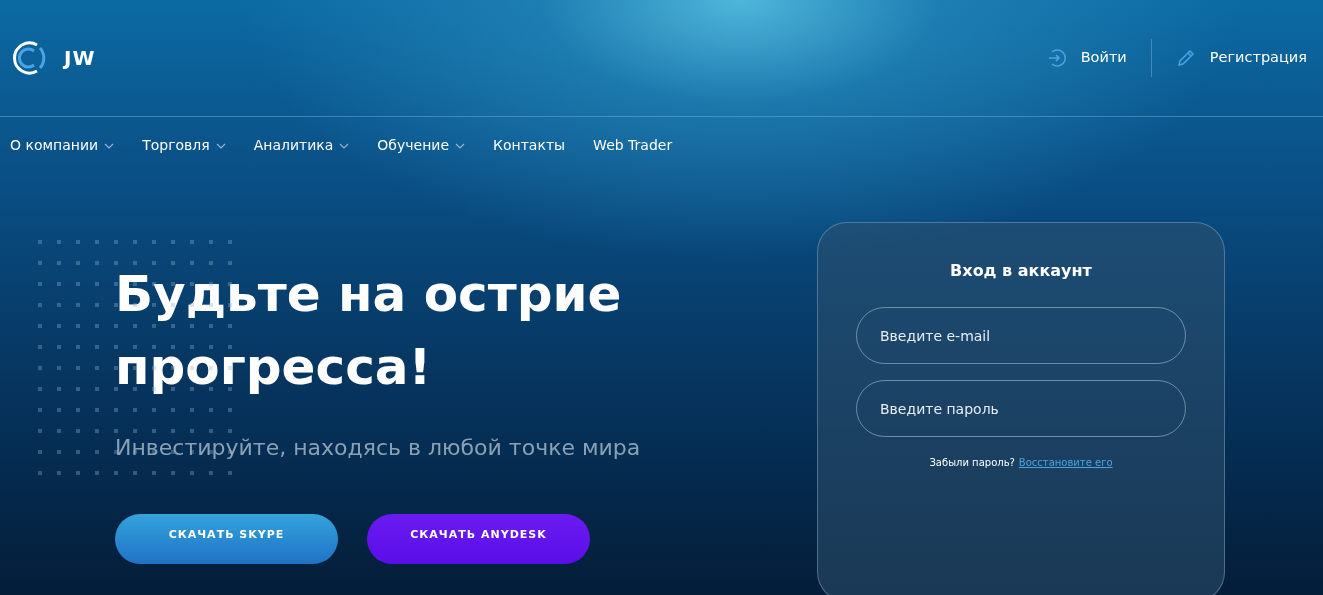 Image resolution: width=1323 pixels, height=595 pixels. What do you see at coordinates (1241, 58) in the screenshot?
I see `header-link: Регистрация` at bounding box center [1241, 58].